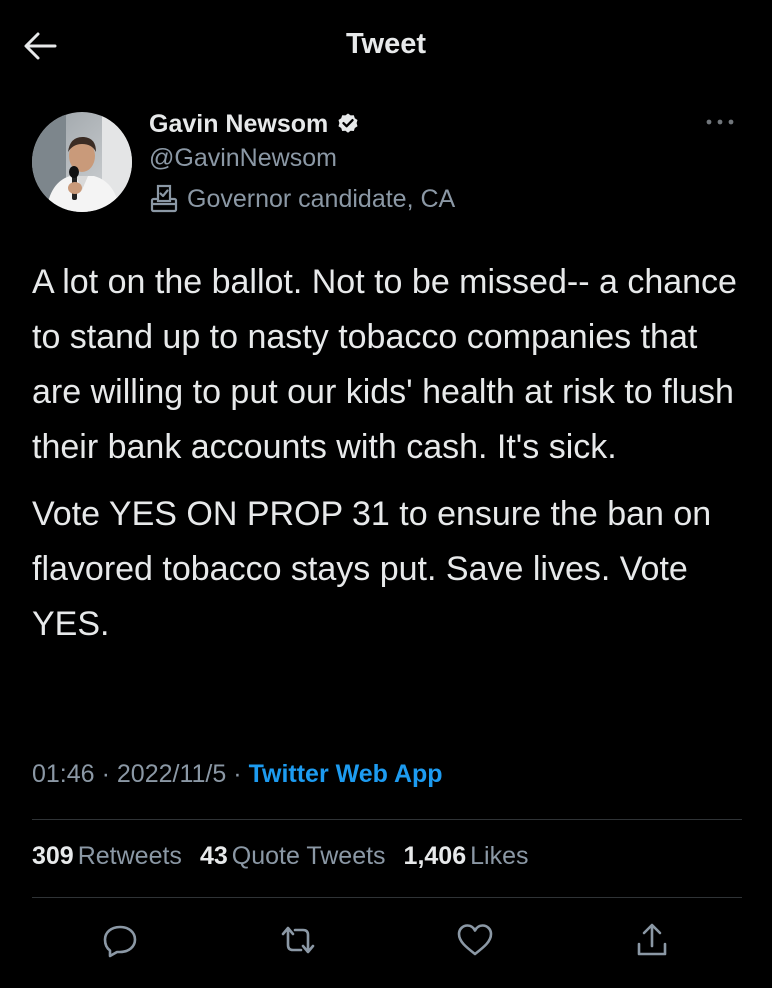 This screenshot has height=988, width=772. I want to click on affiliation-label: Governor candidate, CA, so click(302, 199).